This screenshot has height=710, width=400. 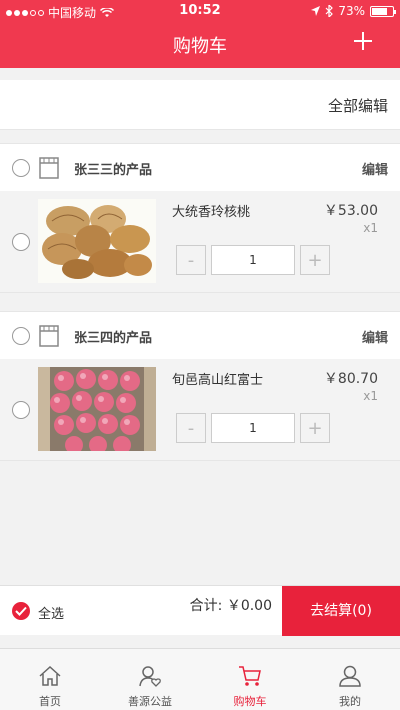 What do you see at coordinates (200, 11) in the screenshot?
I see `status-bar: 中国移动 10:52 73%` at bounding box center [200, 11].